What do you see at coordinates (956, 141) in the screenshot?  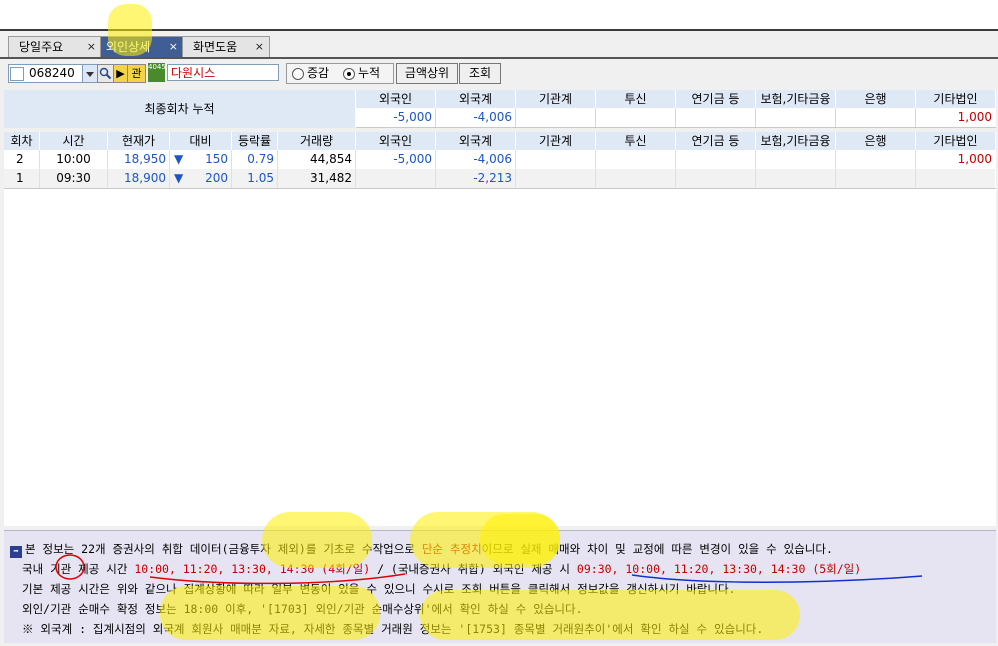 I see `column-header: 기타법인` at bounding box center [956, 141].